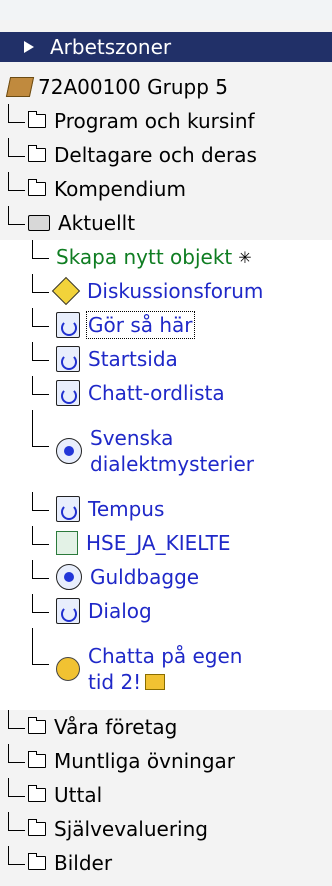  Describe the element at coordinates (120, 611) in the screenshot. I see `item-label: Dialog` at that location.